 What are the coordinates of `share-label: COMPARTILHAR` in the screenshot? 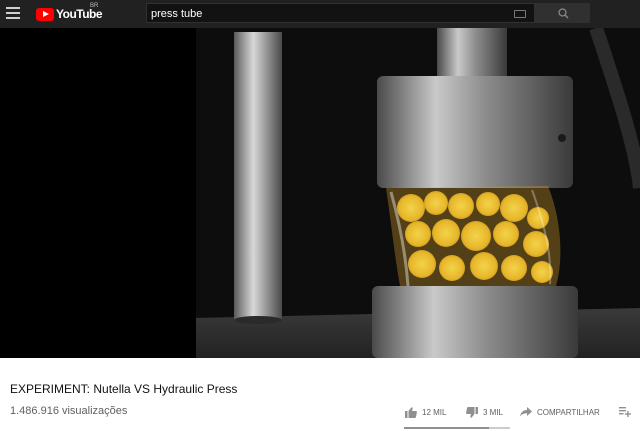 It's located at (568, 412).